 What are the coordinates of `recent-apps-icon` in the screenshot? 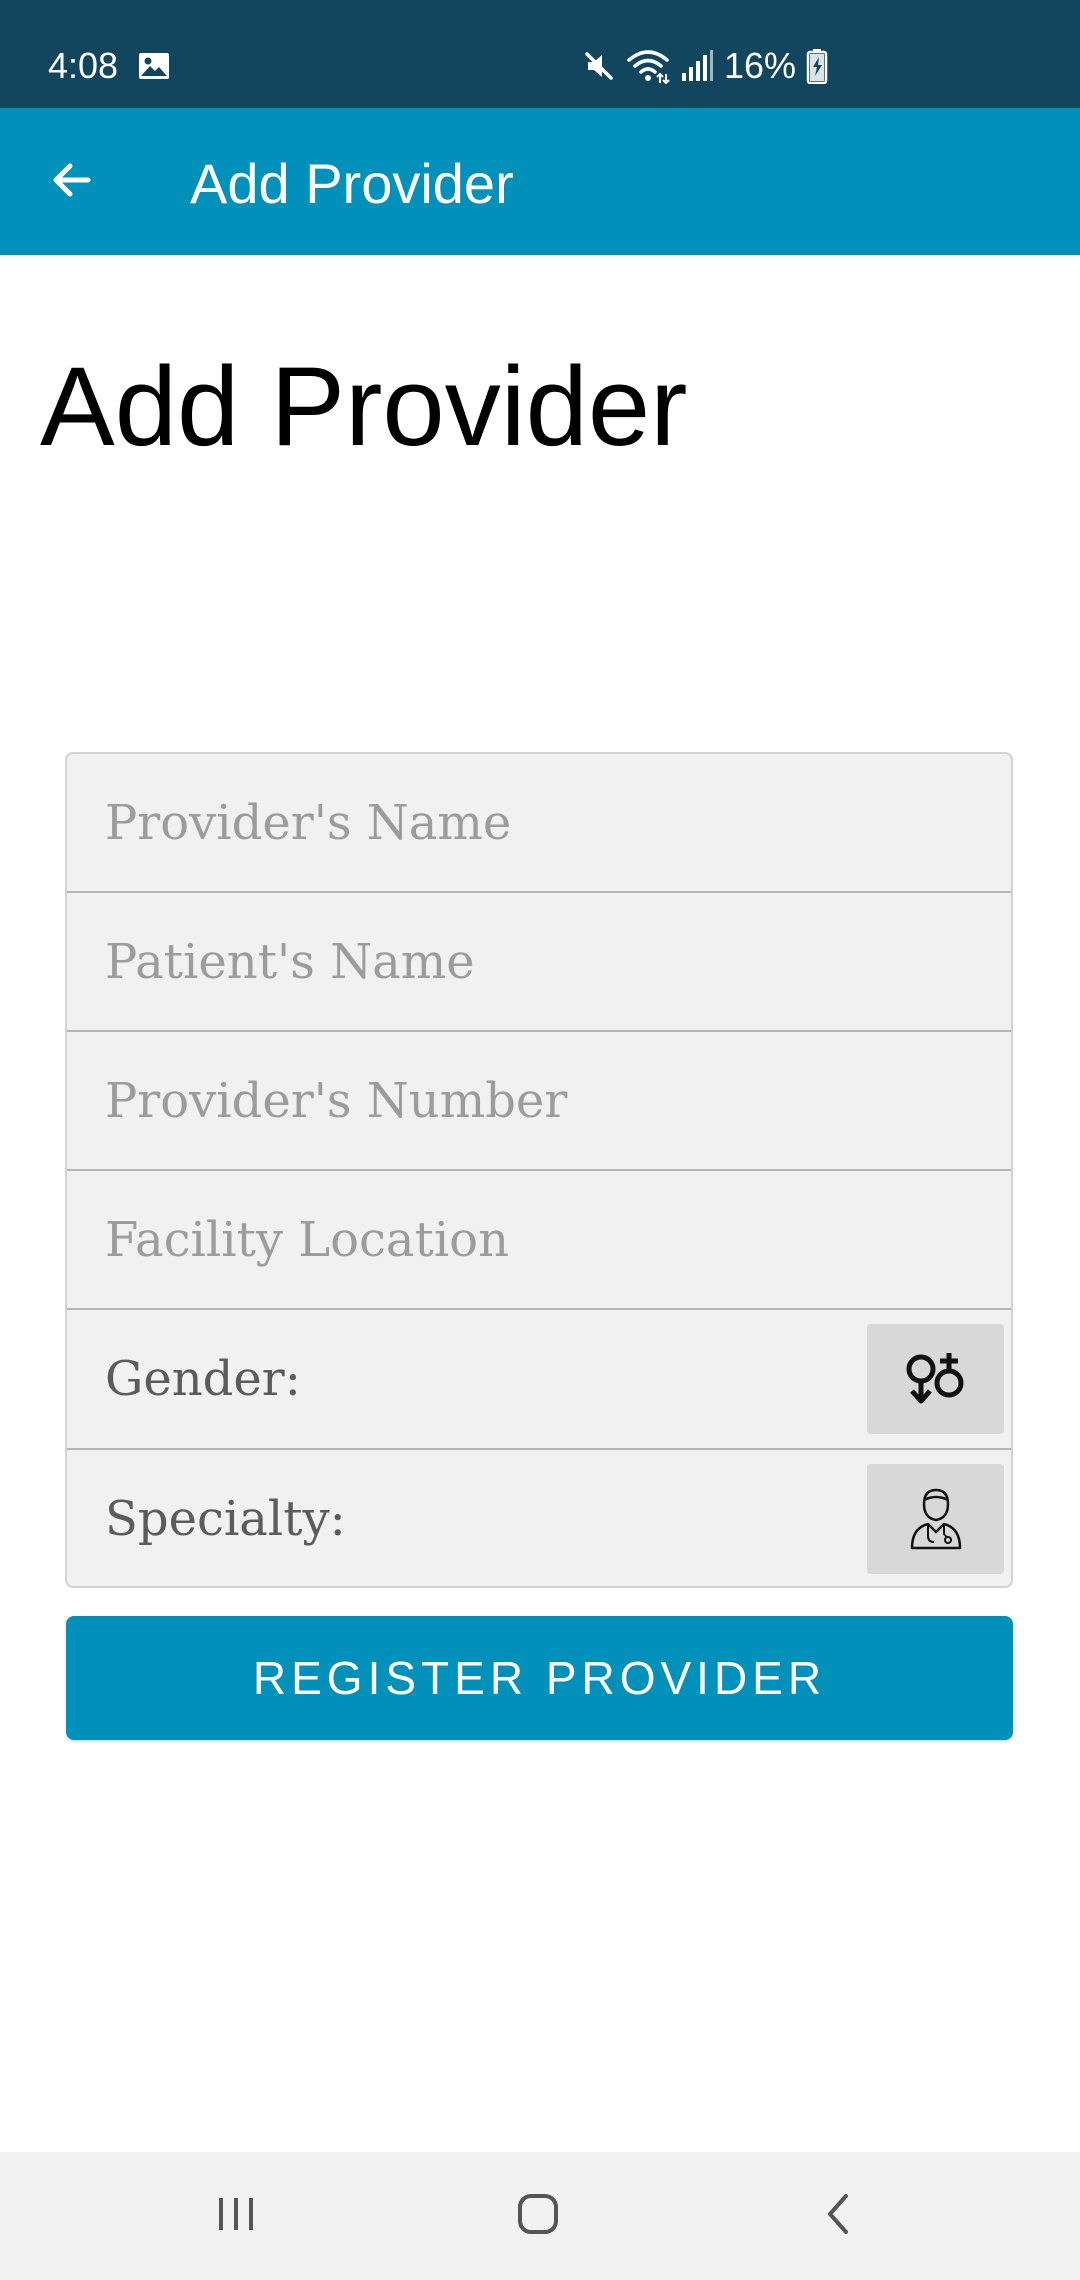 It's located at (236, 2216).